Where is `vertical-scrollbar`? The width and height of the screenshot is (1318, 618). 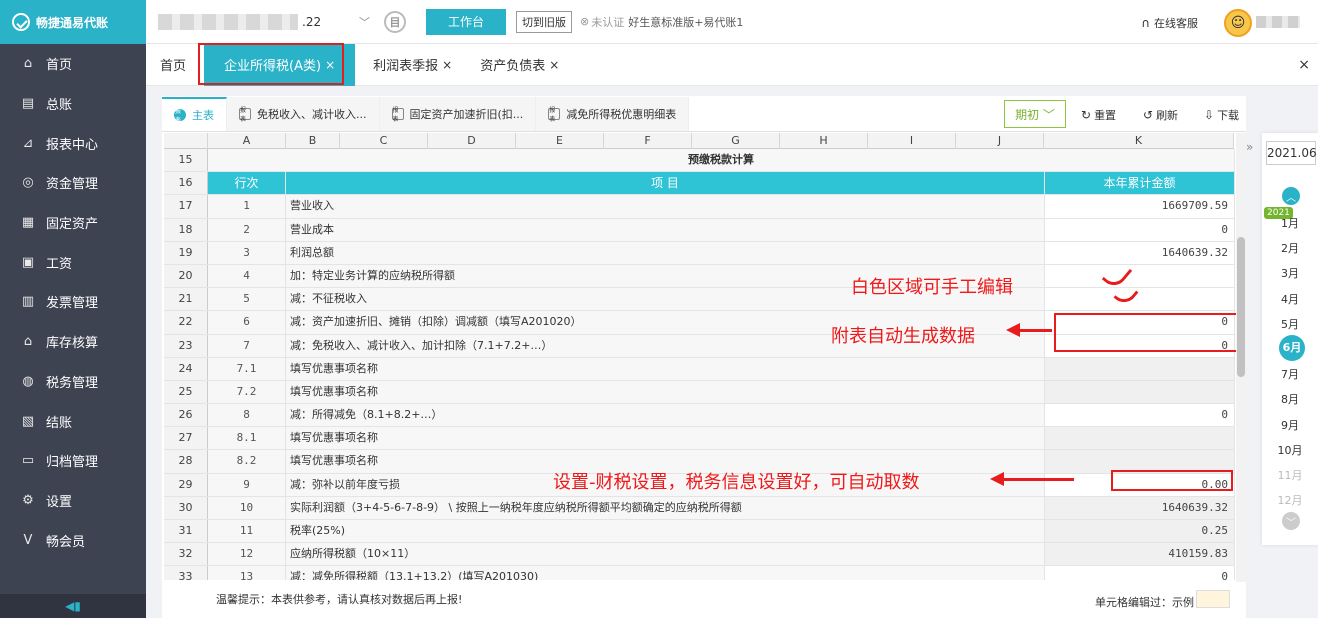
vertical-scrollbar is located at coordinates (1241, 357).